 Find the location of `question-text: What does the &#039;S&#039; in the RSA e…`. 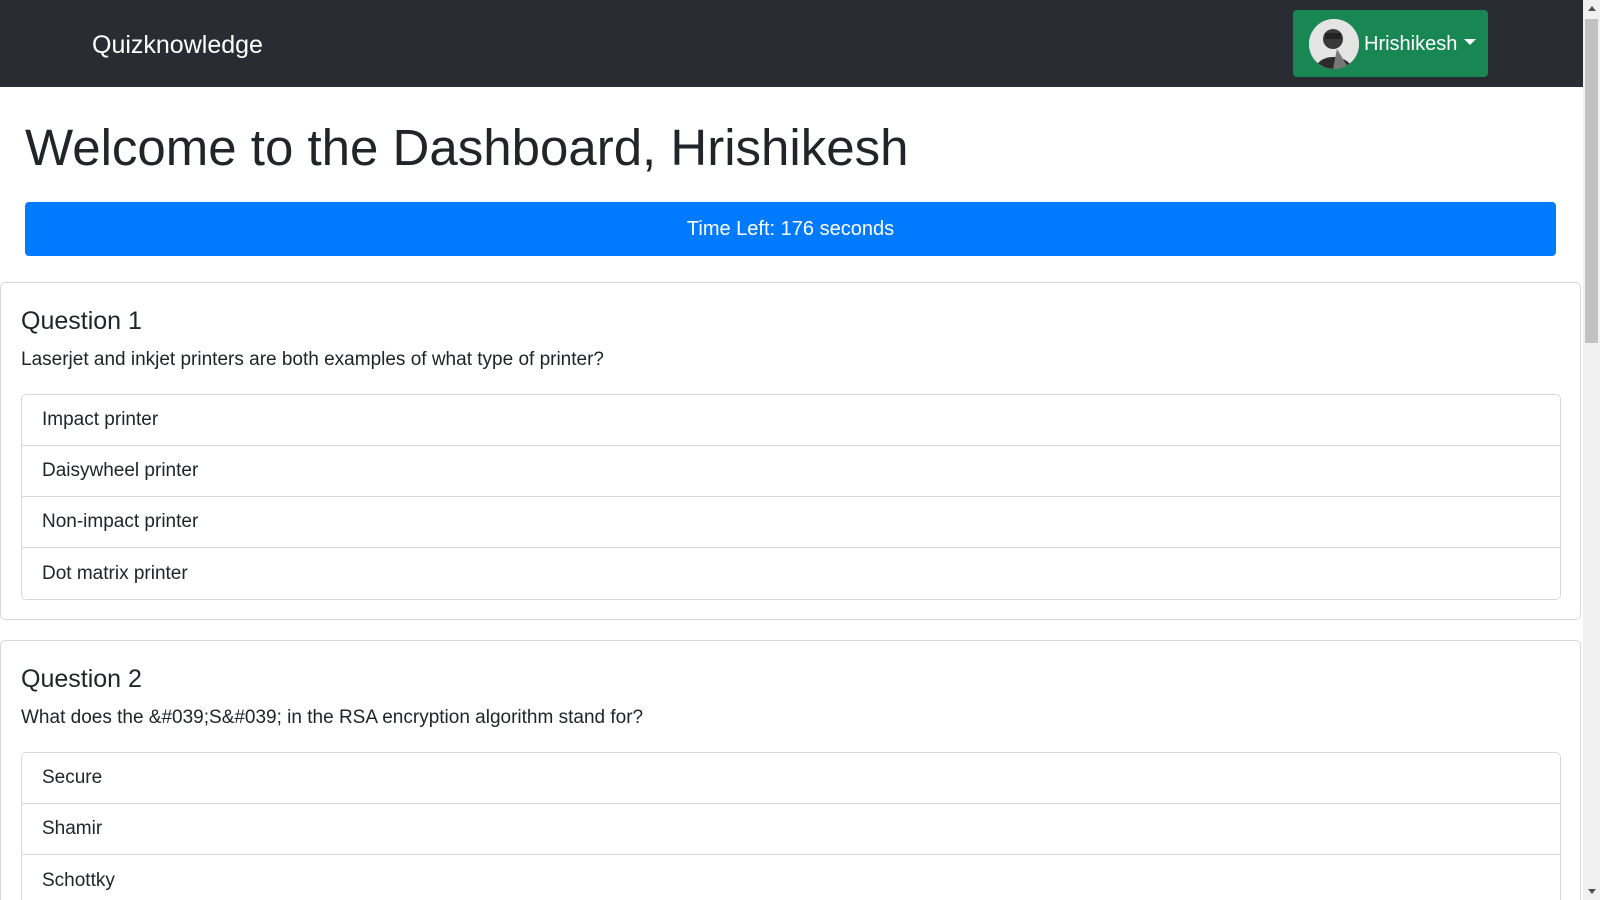

question-text: What does the &#039;S&#039; in the RSA e… is located at coordinates (332, 717).